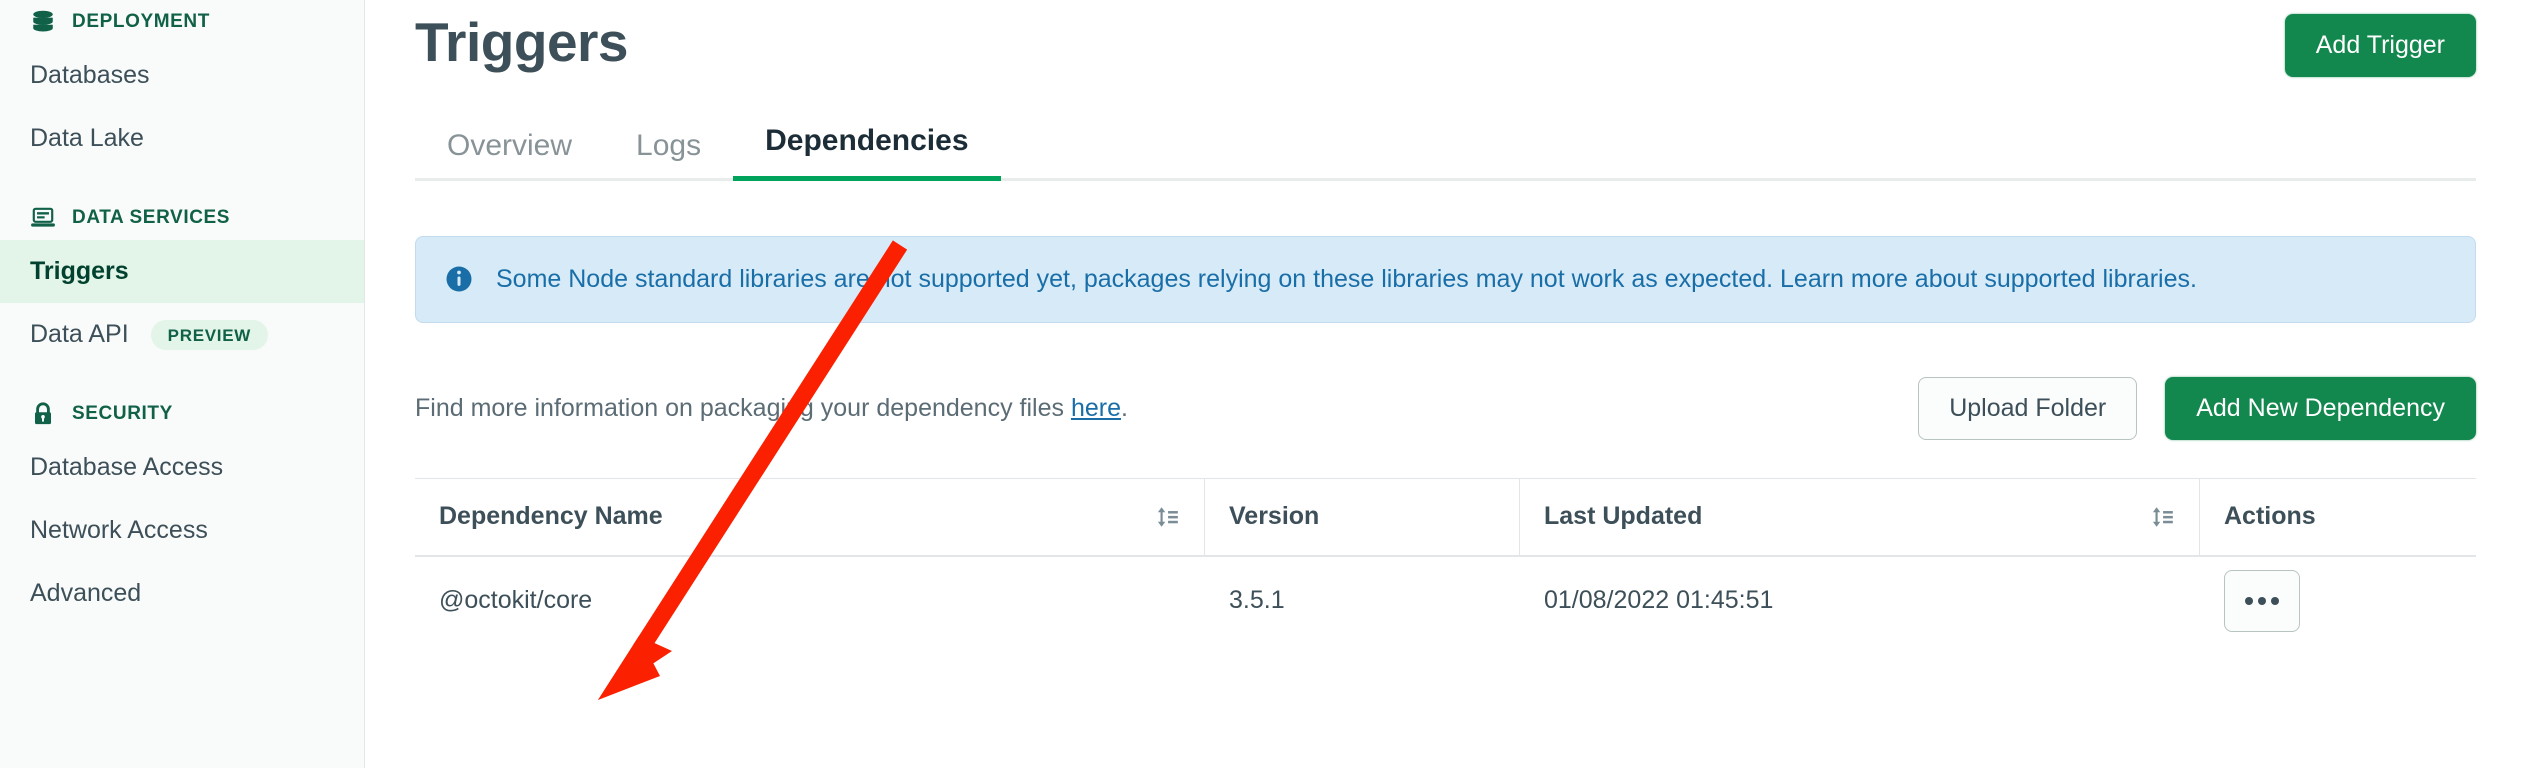 The image size is (2536, 768). What do you see at coordinates (127, 467) in the screenshot?
I see `sidebar-item-label: Database Access` at bounding box center [127, 467].